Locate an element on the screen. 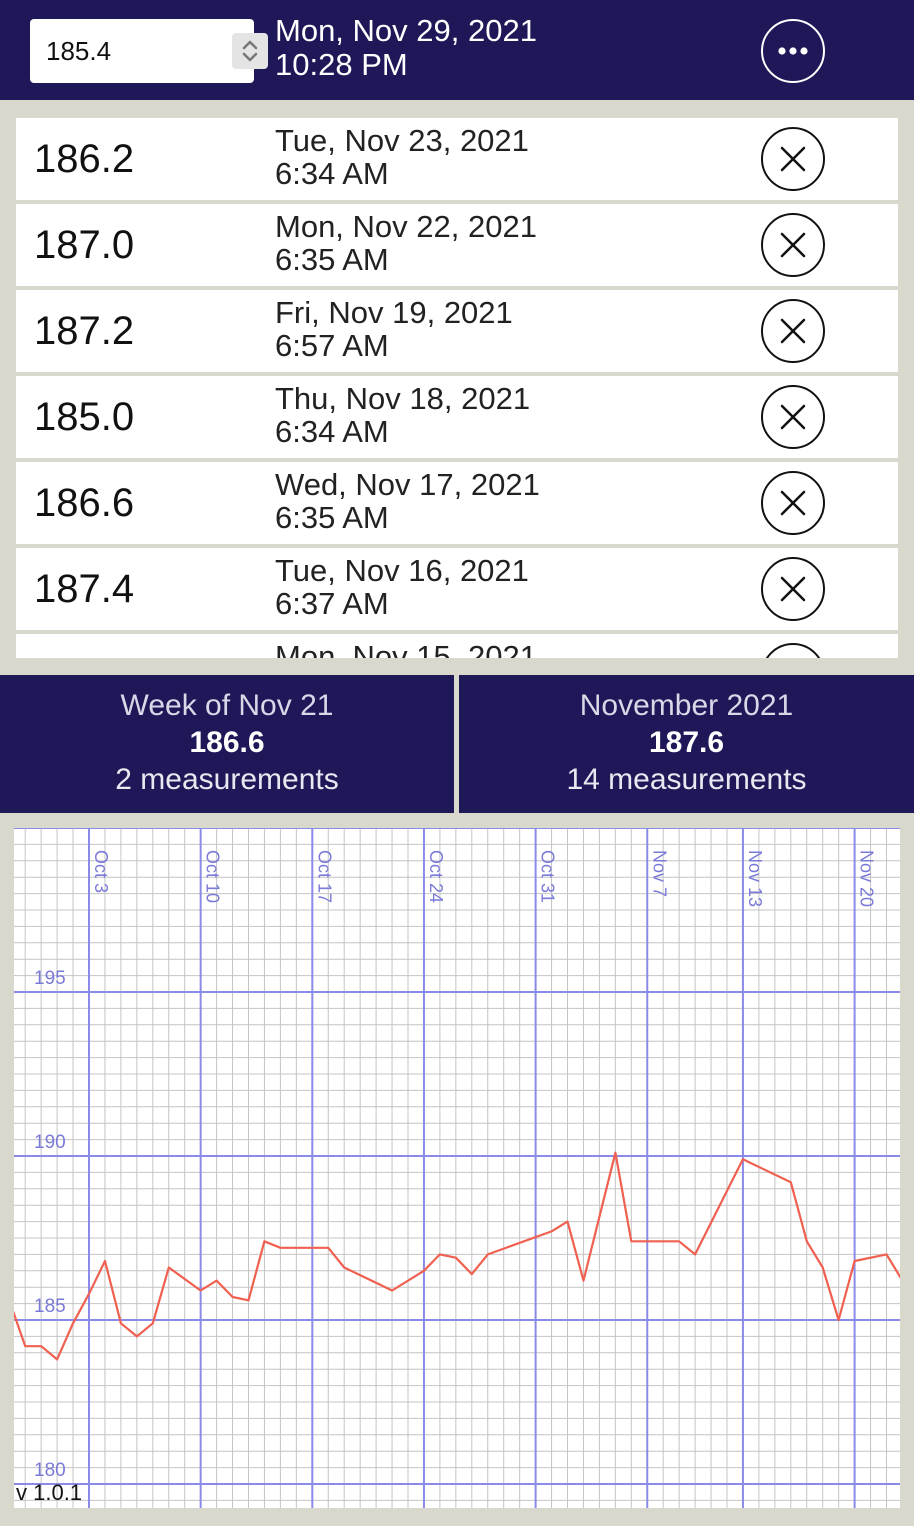 The height and width of the screenshot is (1526, 914). entry-date: Wed, Nov 17, 2021 is located at coordinates (407, 484).